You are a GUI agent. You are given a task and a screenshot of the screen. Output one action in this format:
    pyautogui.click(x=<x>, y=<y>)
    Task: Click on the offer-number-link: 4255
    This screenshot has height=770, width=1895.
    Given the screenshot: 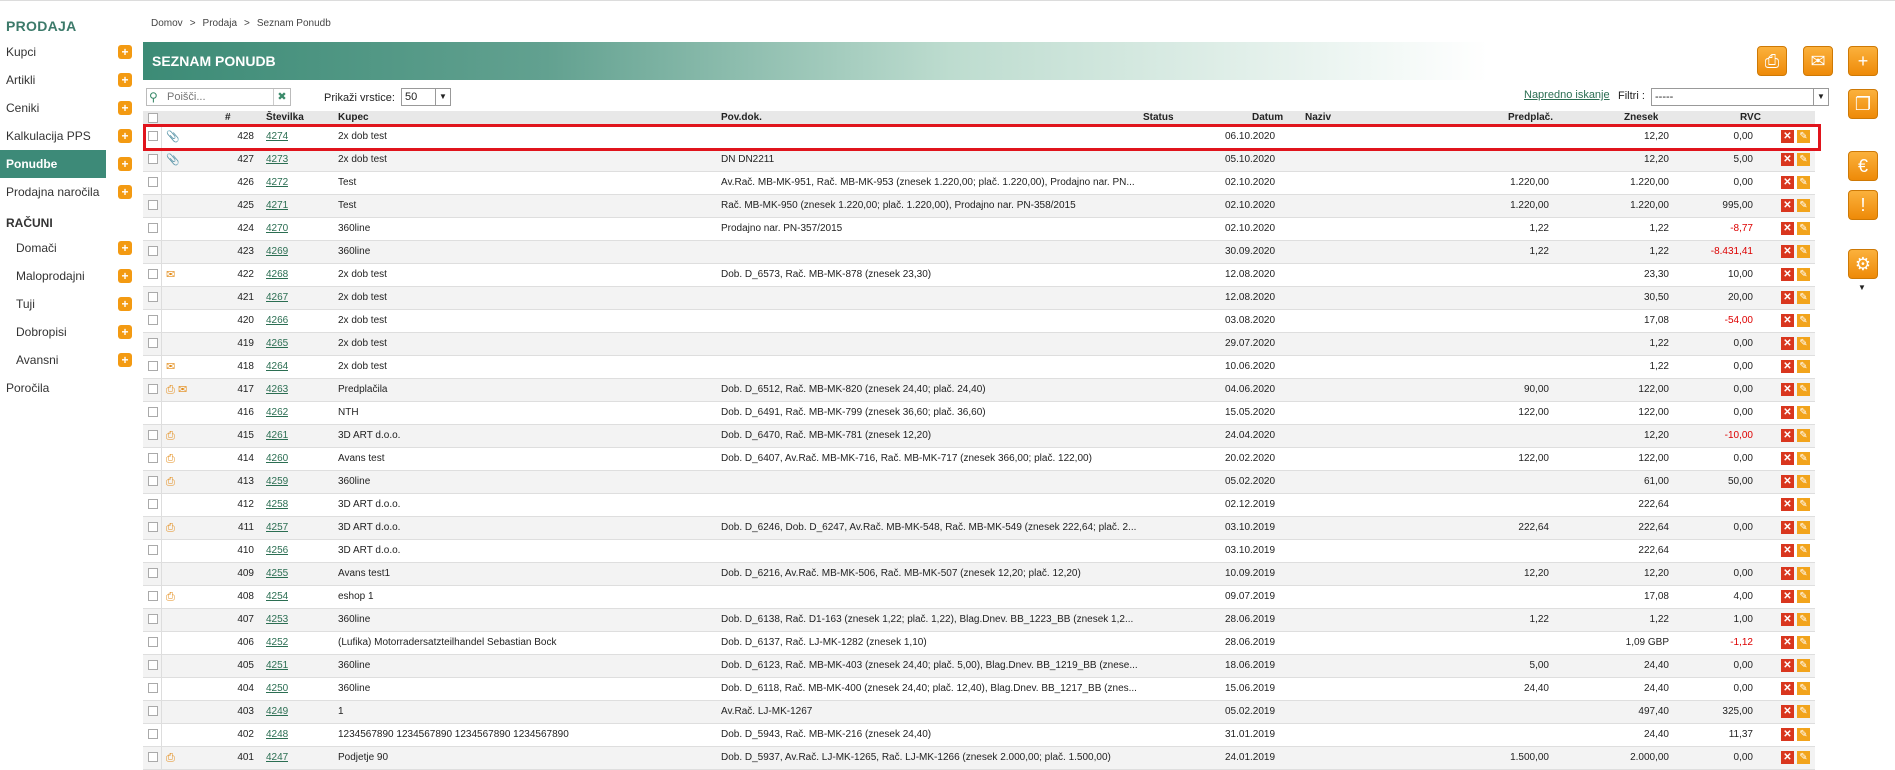 What is the action you would take?
    pyautogui.click(x=277, y=574)
    